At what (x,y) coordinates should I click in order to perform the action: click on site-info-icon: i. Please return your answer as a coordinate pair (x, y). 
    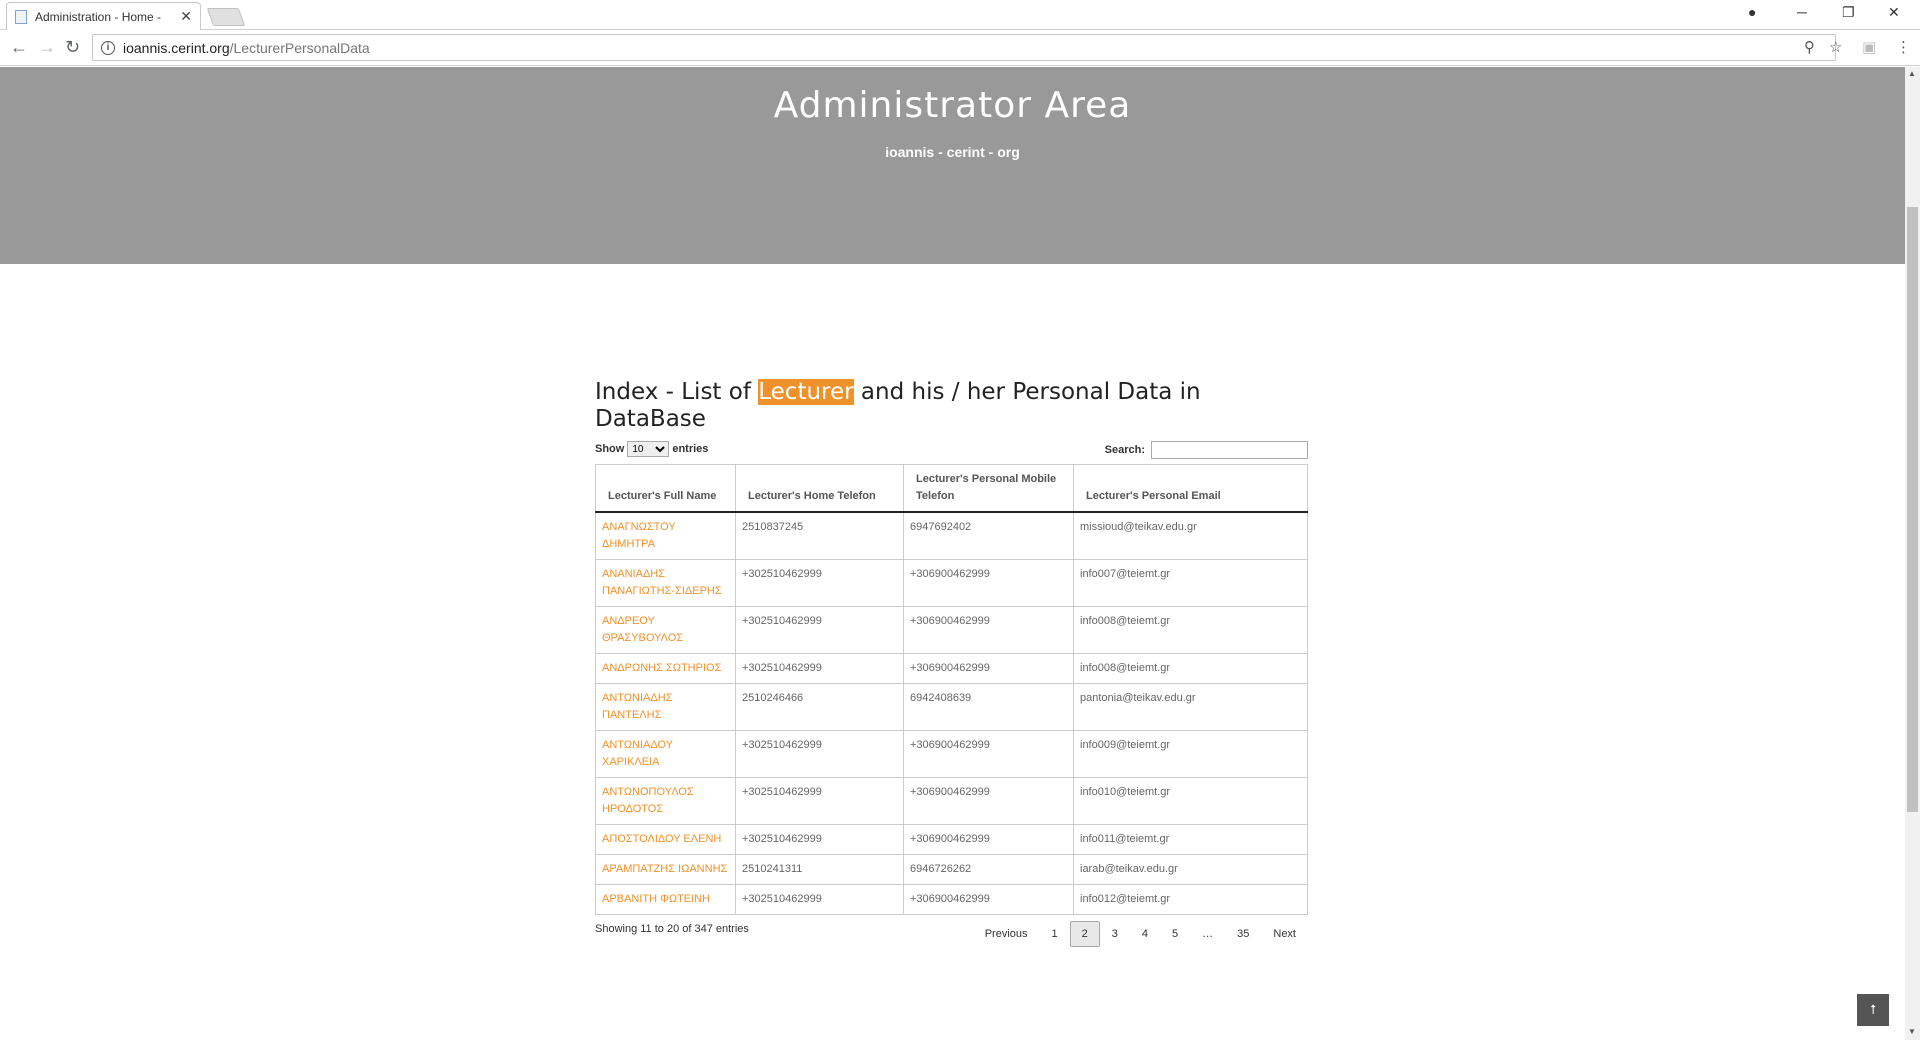
    Looking at the image, I should click on (108, 47).